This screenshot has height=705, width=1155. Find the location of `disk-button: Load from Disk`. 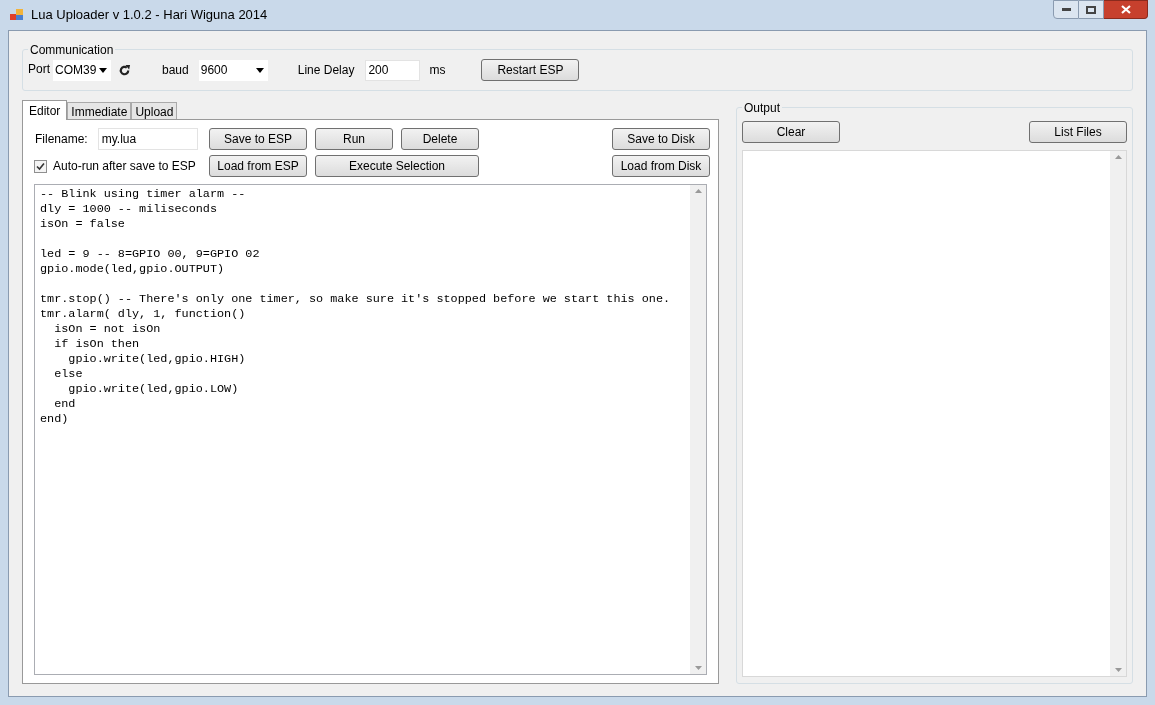

disk-button: Load from Disk is located at coordinates (661, 166).